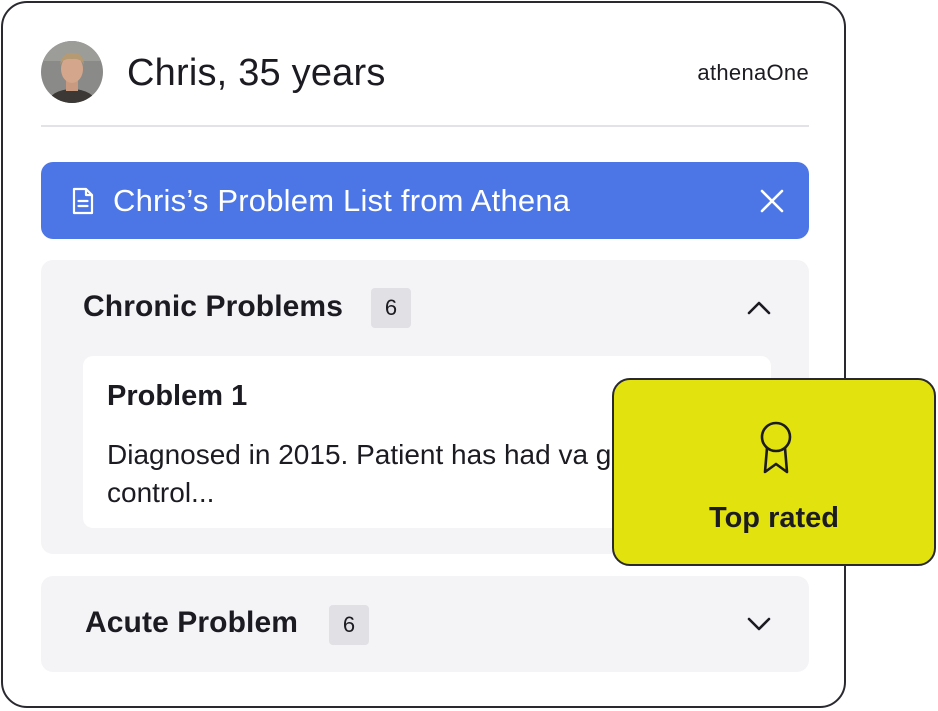 The width and height of the screenshot is (938, 711). What do you see at coordinates (772, 201) in the screenshot?
I see `close-icon` at bounding box center [772, 201].